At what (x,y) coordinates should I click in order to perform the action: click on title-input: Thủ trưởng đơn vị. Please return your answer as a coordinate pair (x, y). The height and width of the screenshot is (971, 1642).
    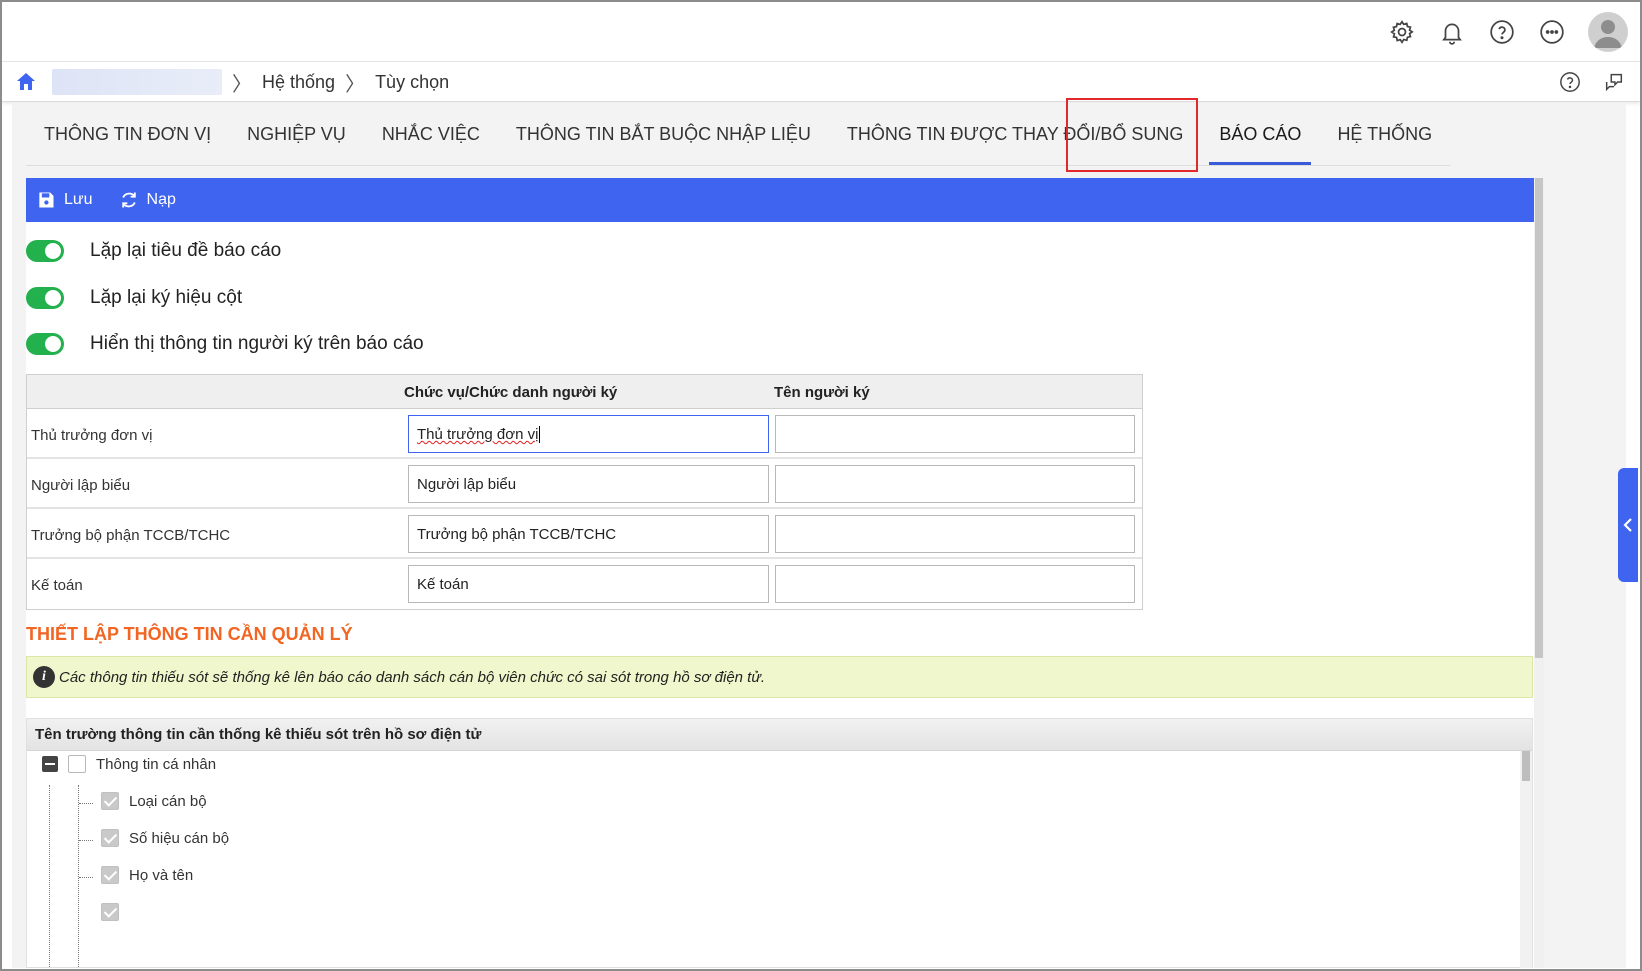
    Looking at the image, I should click on (588, 434).